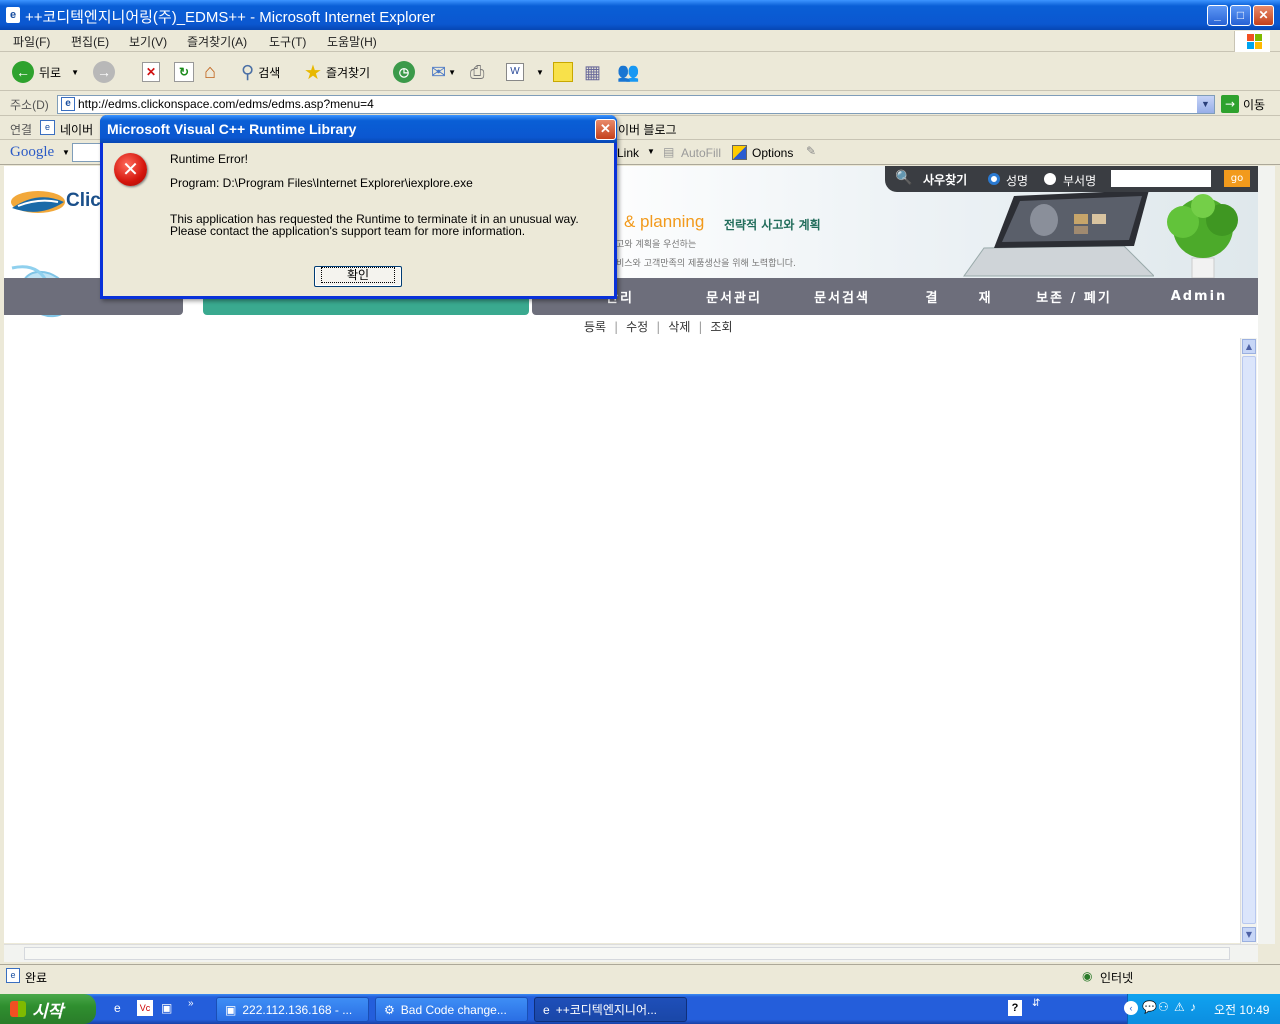  Describe the element at coordinates (38, 202) in the screenshot. I see `company-logo` at that location.